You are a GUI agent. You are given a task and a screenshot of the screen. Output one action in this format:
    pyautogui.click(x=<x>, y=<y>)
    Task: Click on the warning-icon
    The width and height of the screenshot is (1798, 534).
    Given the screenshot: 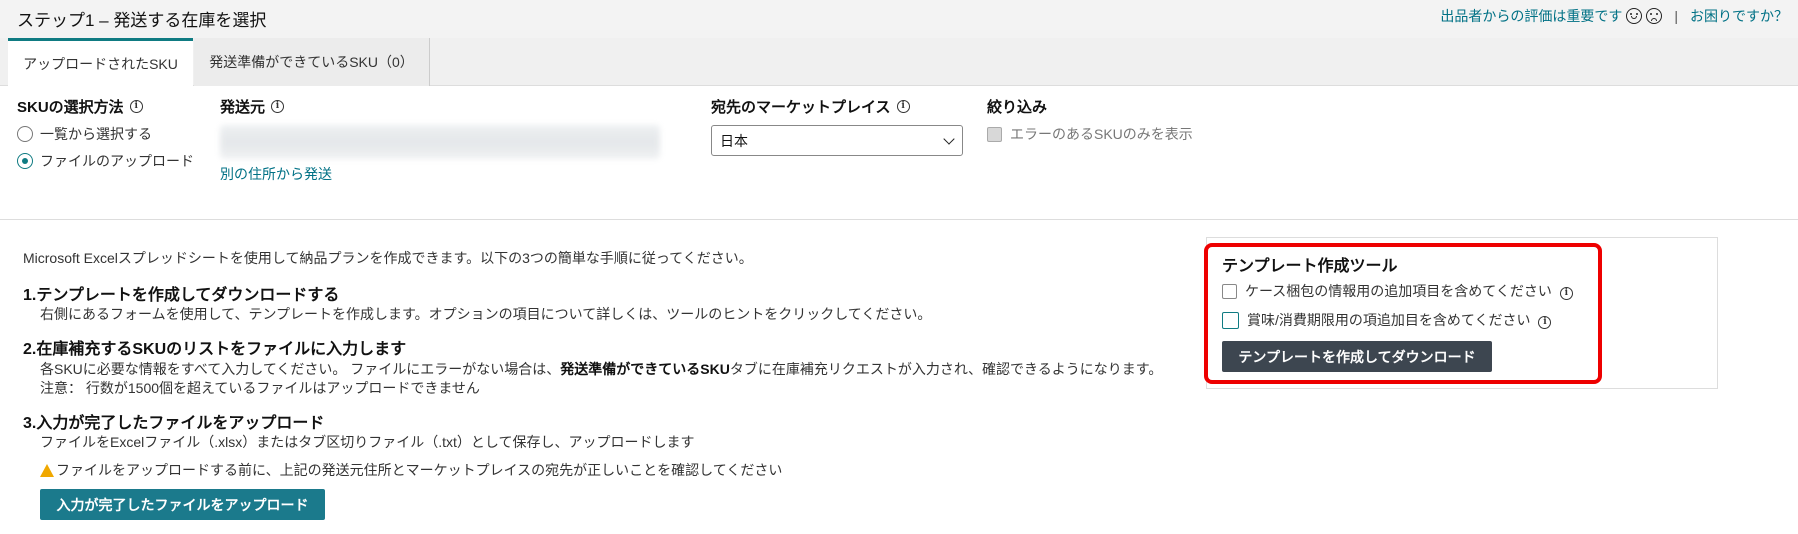 What is the action you would take?
    pyautogui.click(x=47, y=470)
    